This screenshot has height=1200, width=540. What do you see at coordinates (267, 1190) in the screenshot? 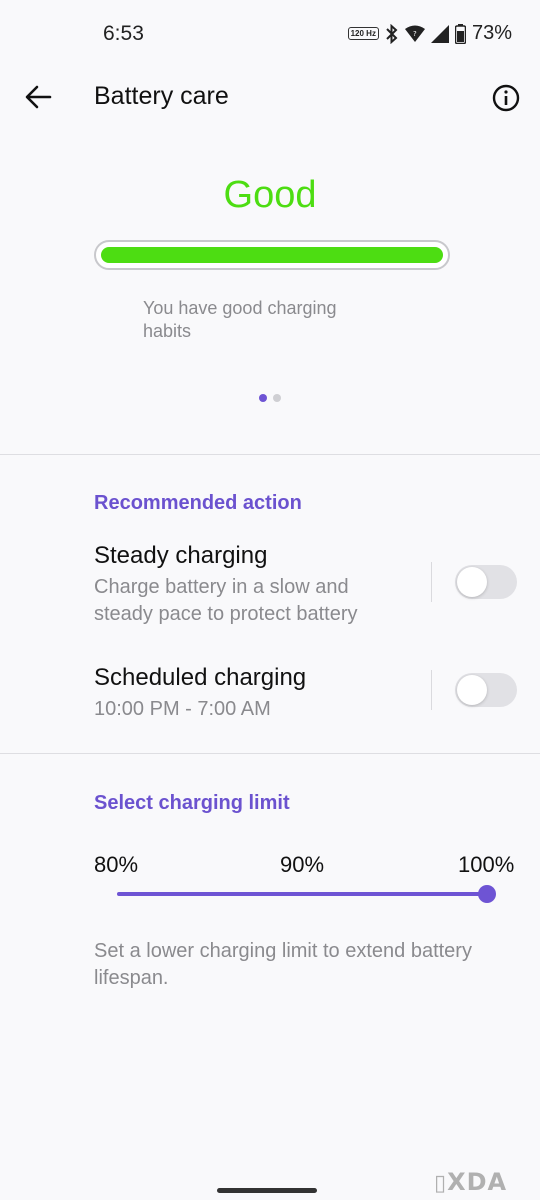
I see `gesture-nav-handle` at bounding box center [267, 1190].